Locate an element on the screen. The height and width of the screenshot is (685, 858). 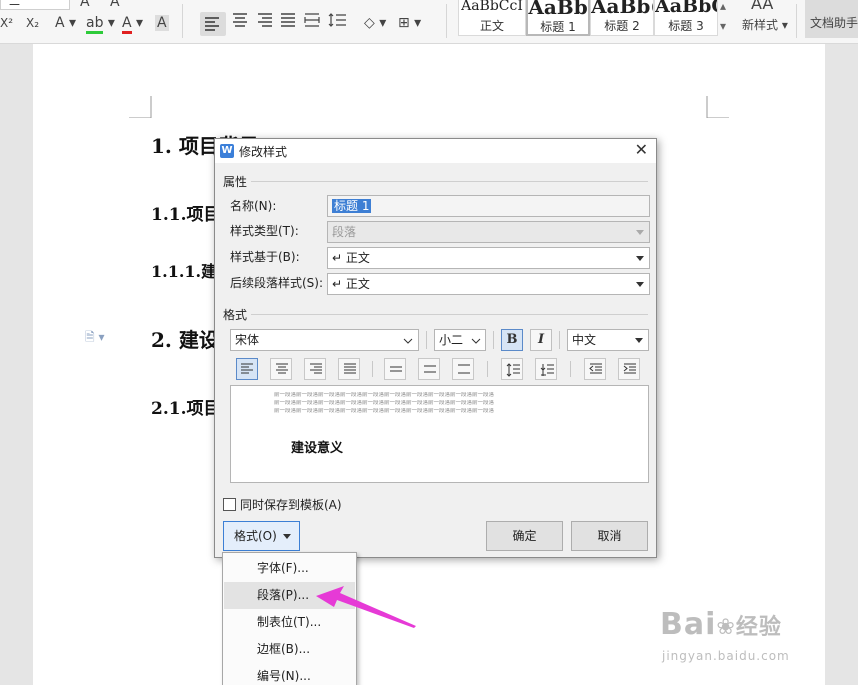
font-select: 宋体 is located at coordinates (324, 340).